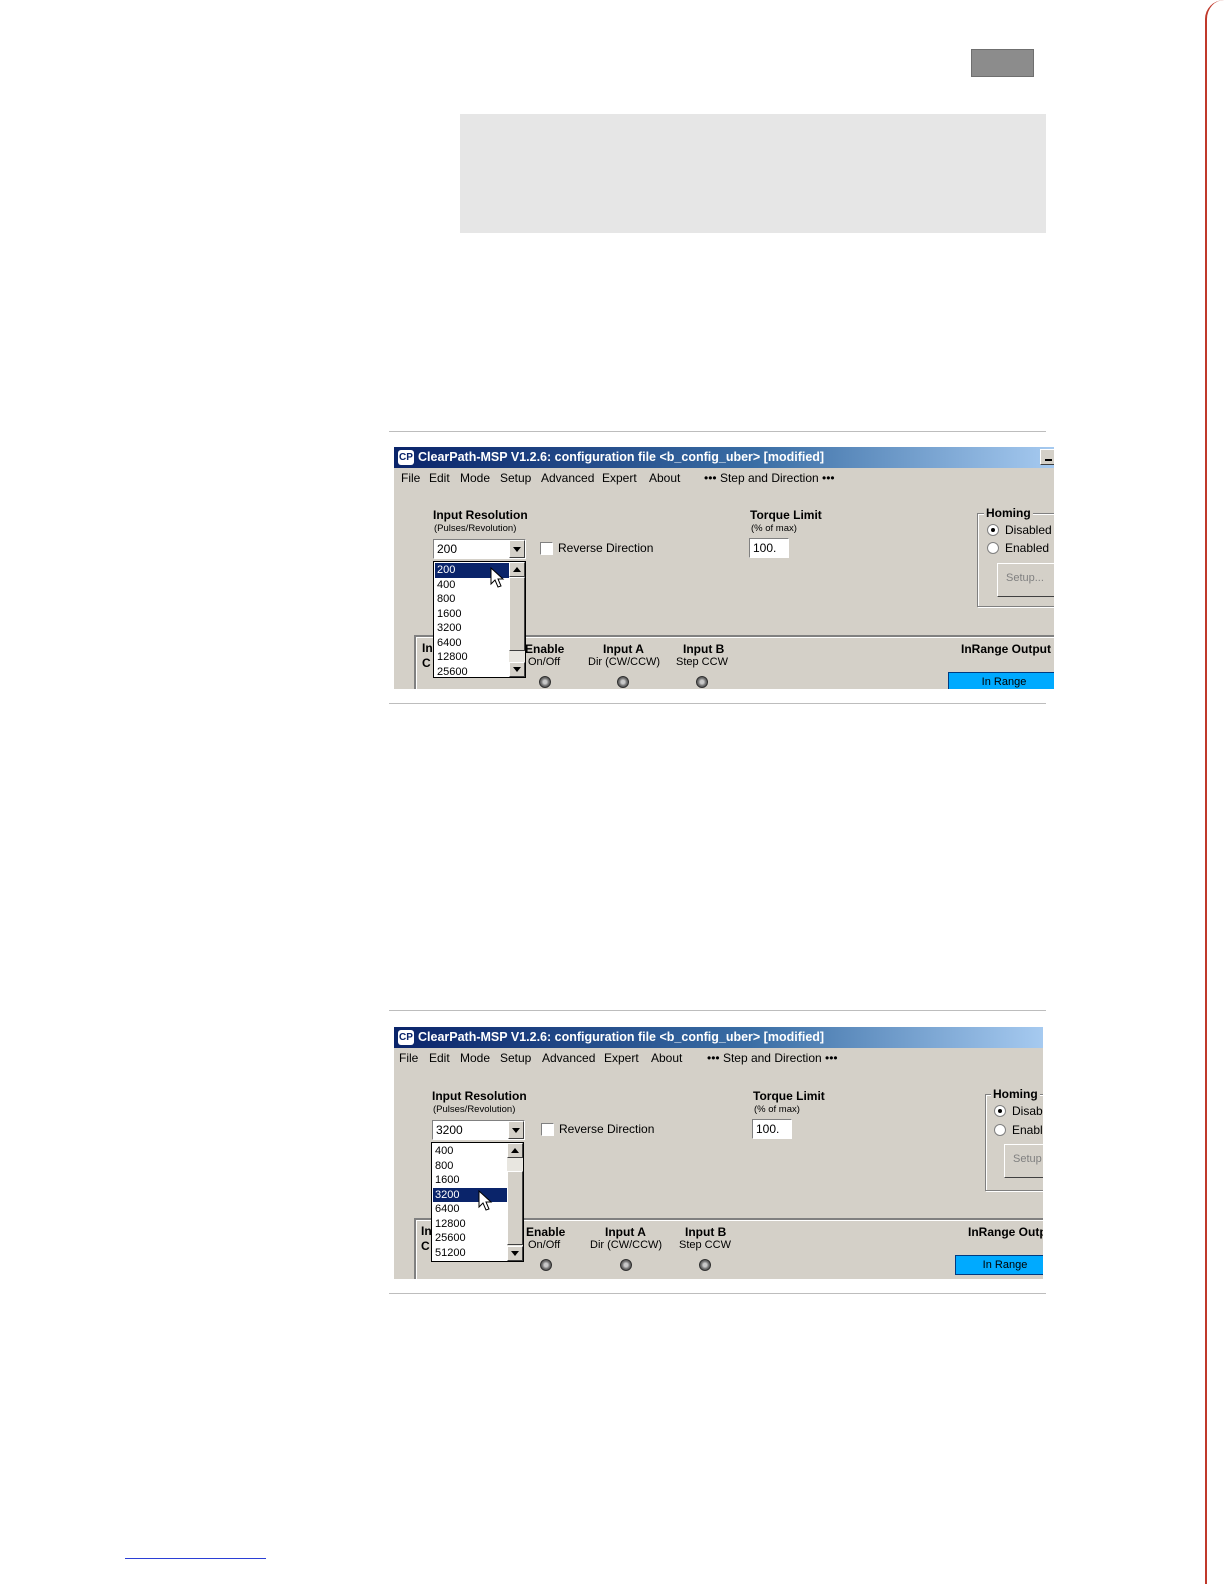  Describe the element at coordinates (1005, 1232) in the screenshot. I see `inrange-output-label: InRange Outp` at that location.